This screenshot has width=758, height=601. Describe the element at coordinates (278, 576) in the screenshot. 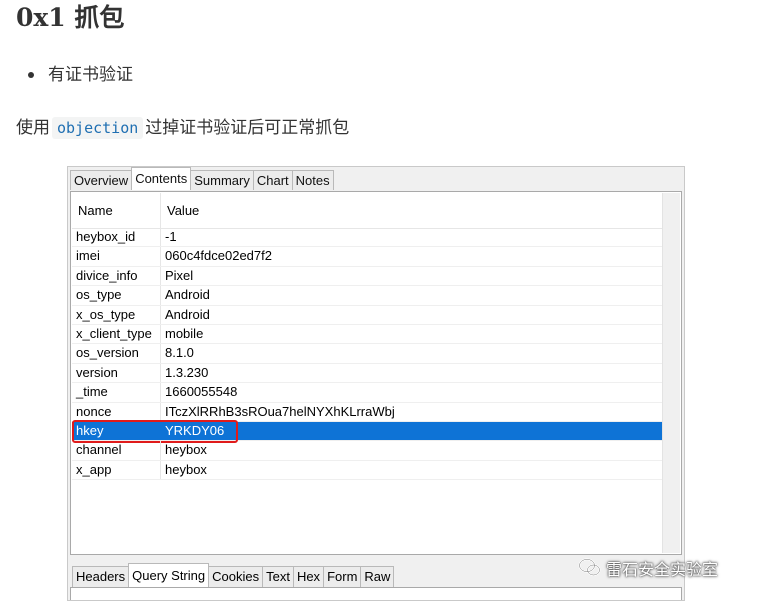

I see `tab-text: Text` at that location.